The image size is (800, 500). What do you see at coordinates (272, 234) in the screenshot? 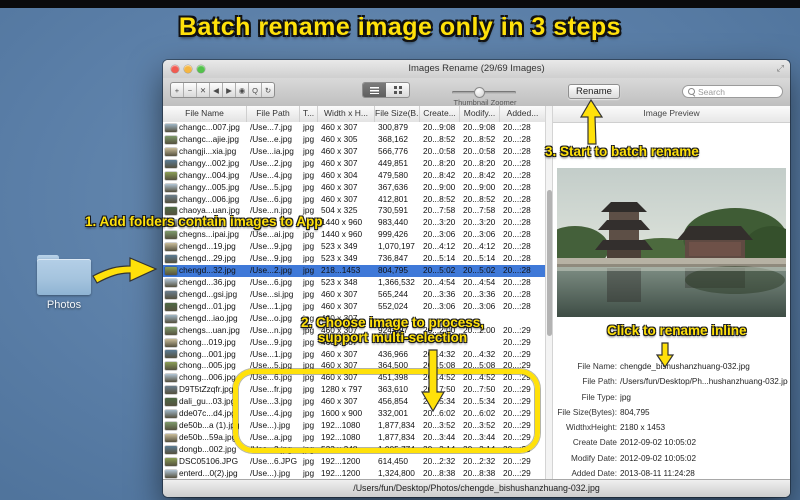
I see `cell-path: /Use...ai.jpg` at bounding box center [272, 234].